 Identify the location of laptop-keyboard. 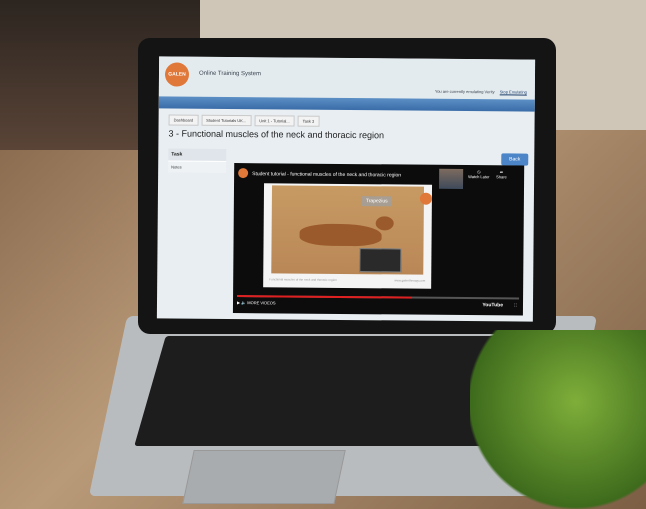
(330, 391).